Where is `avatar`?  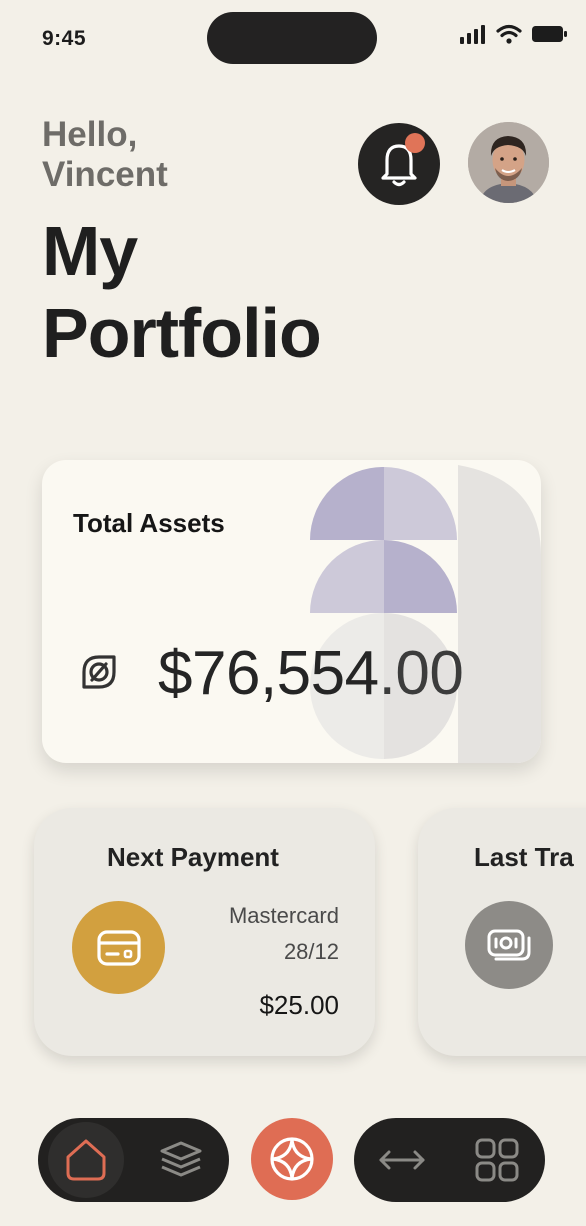
avatar is located at coordinates (508, 162).